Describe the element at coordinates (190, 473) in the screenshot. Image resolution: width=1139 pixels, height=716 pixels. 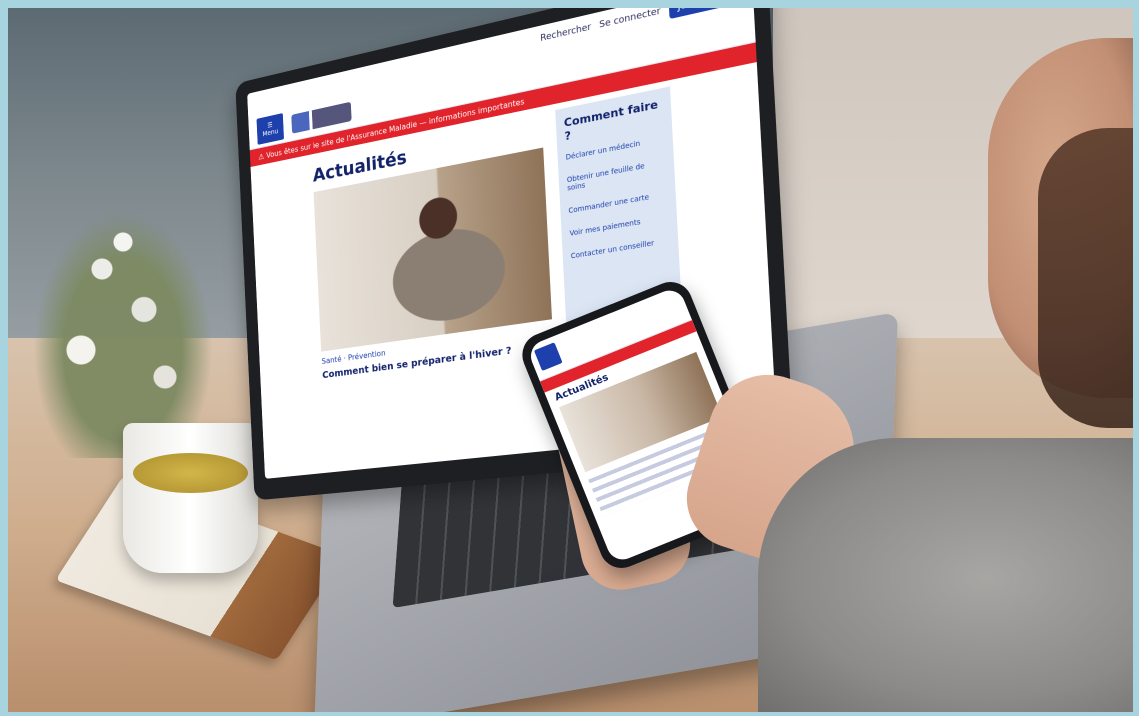
I see `tea` at that location.